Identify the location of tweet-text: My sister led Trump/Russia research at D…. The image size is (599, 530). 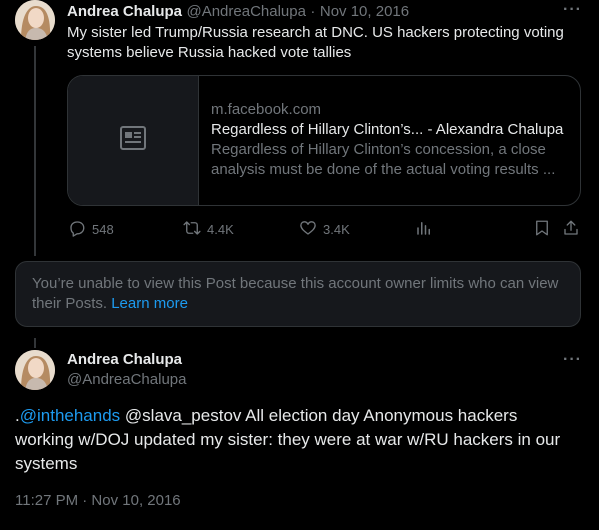
(327, 43).